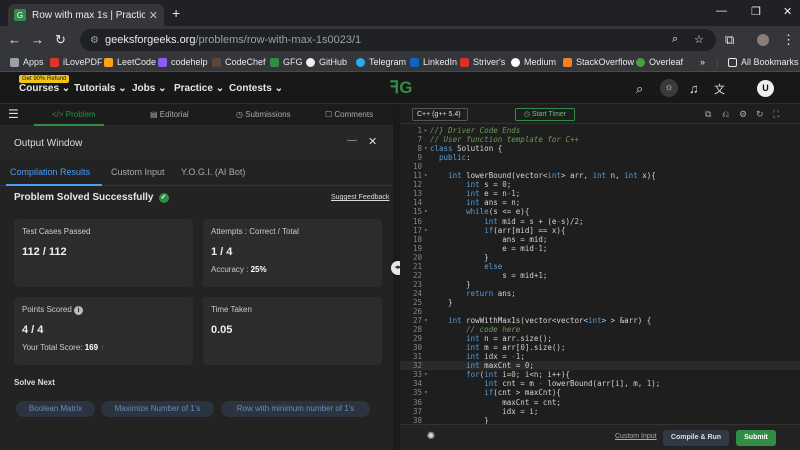 The image size is (800, 450). Describe the element at coordinates (600, 166) in the screenshot. I see `code-line: 10` at that location.